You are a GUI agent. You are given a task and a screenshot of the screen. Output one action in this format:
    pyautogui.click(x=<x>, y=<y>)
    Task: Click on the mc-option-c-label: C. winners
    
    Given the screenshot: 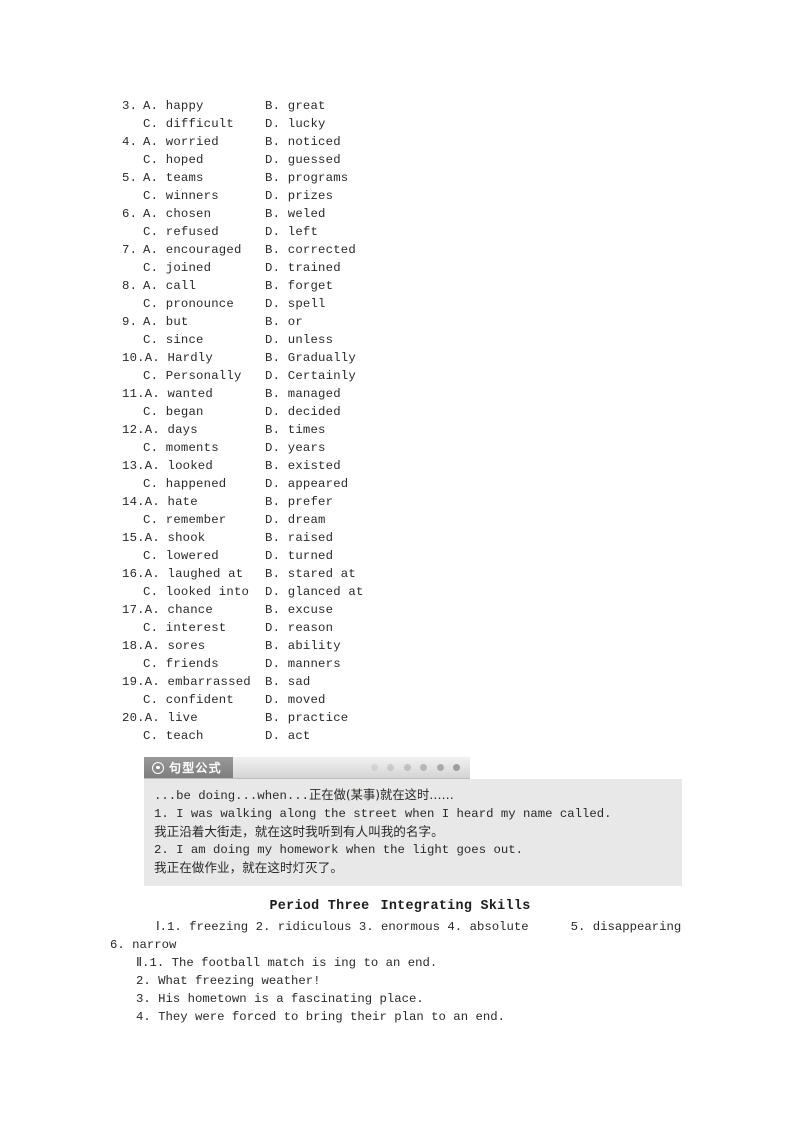 What is the action you would take?
    pyautogui.click(x=181, y=196)
    